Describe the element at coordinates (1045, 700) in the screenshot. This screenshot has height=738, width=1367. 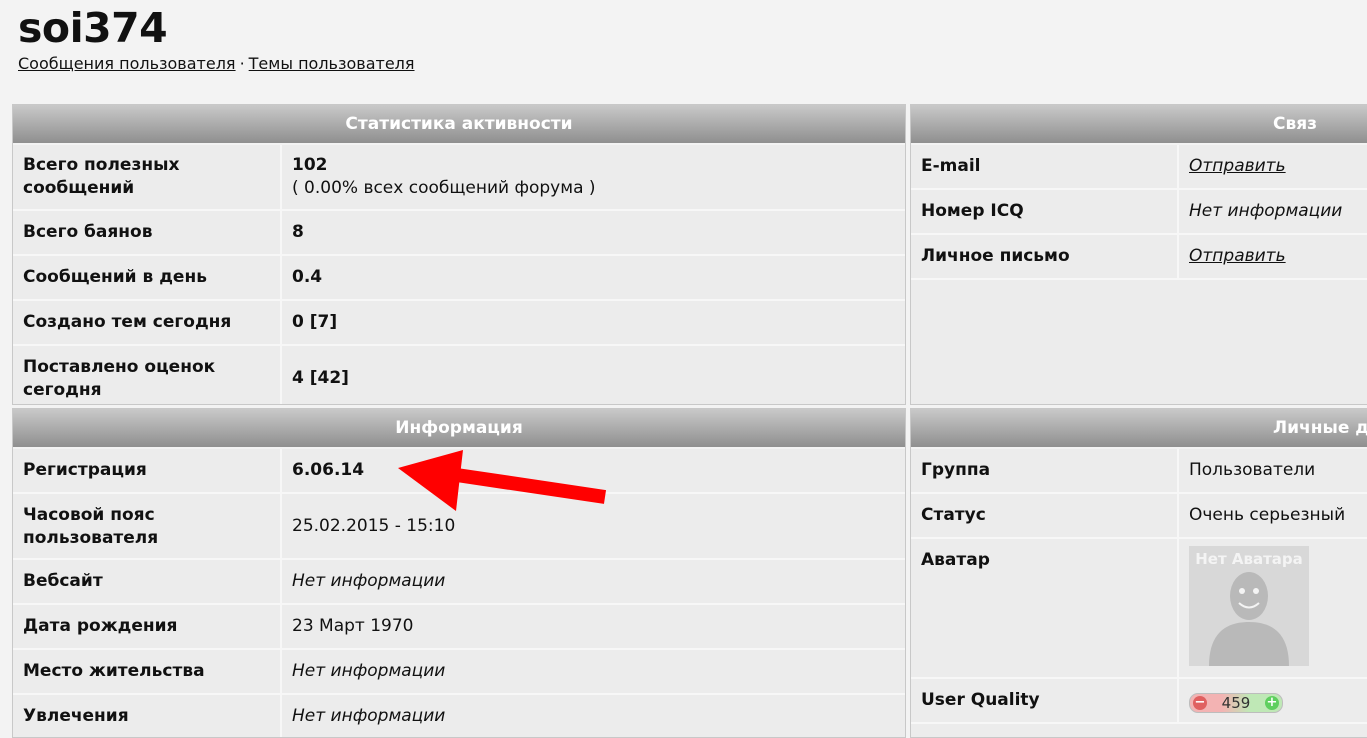
I see `row-label: User Quality` at that location.